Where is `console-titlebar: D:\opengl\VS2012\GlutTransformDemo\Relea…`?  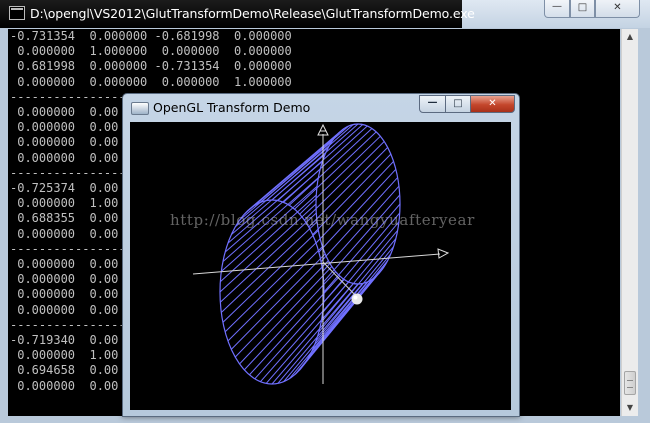
console-titlebar: D:\opengl\VS2012\GlutTransformDemo\Relea… is located at coordinates (325, 14).